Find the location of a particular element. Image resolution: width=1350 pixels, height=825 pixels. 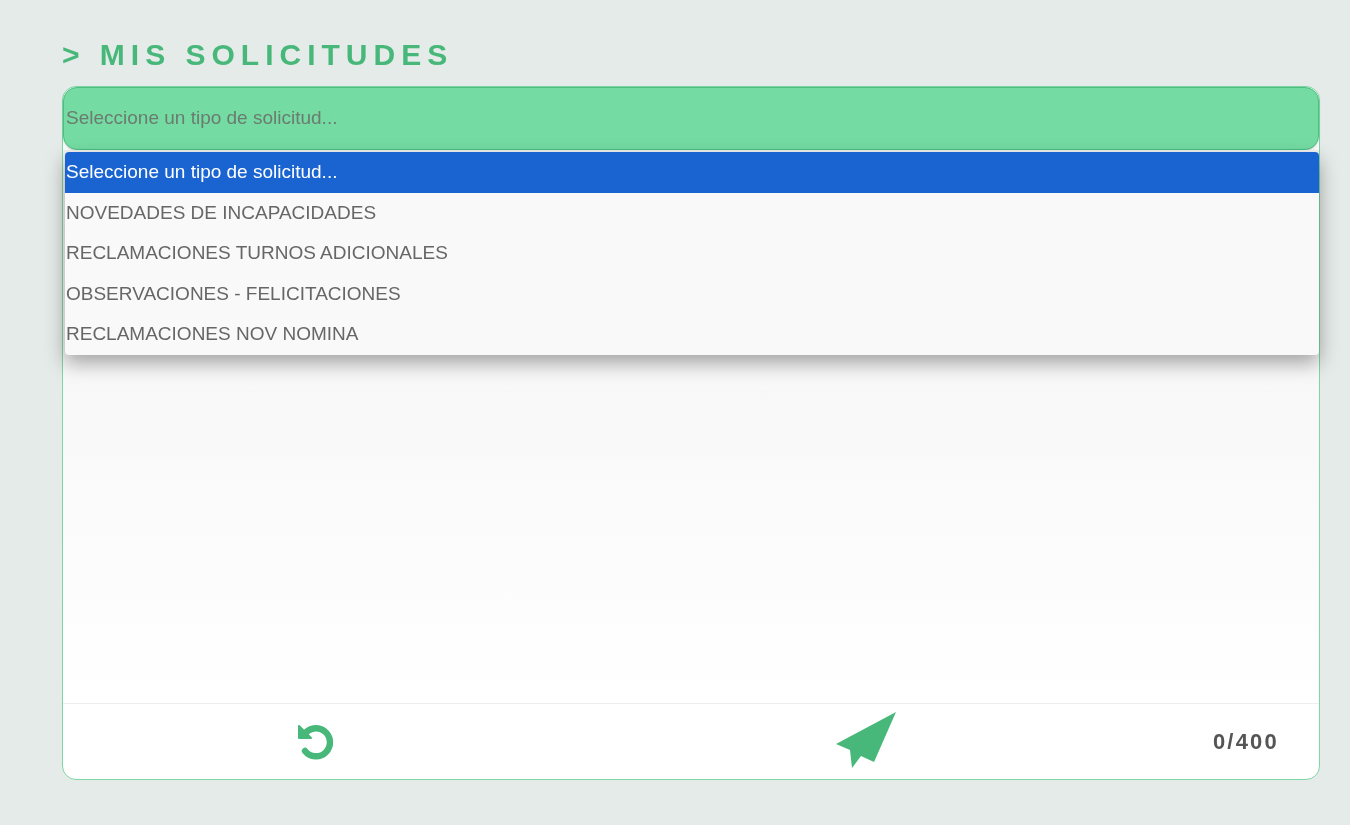

page-heading: > MIS SOLICITUDES is located at coordinates (258, 55).